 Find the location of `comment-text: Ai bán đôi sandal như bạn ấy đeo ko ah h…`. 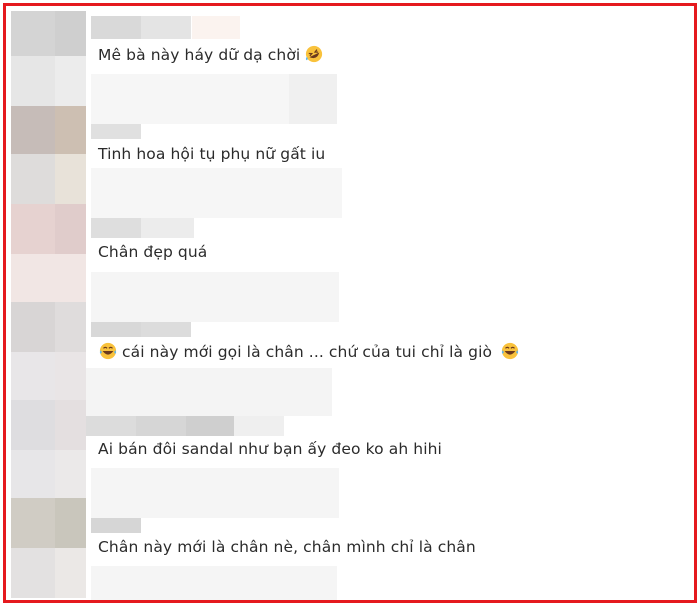

comment-text: Ai bán đôi sandal như bạn ấy đeo ko ah h… is located at coordinates (270, 449).